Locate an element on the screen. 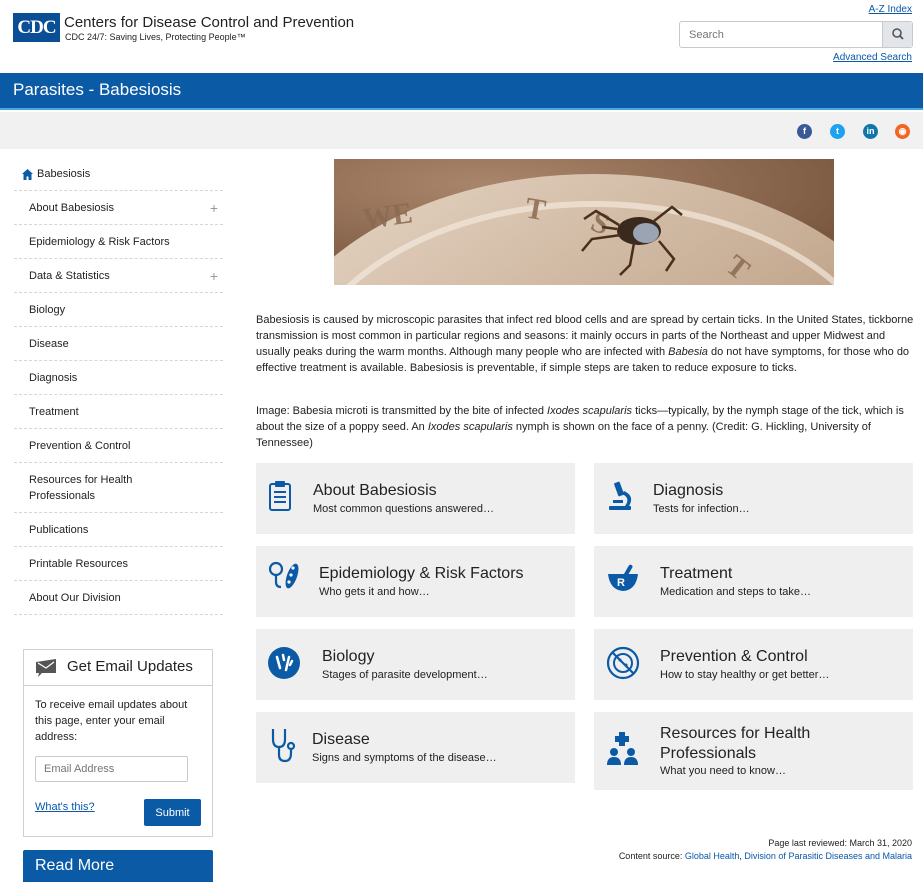 The width and height of the screenshot is (923, 882). health-professionals-icon is located at coordinates (622, 748).